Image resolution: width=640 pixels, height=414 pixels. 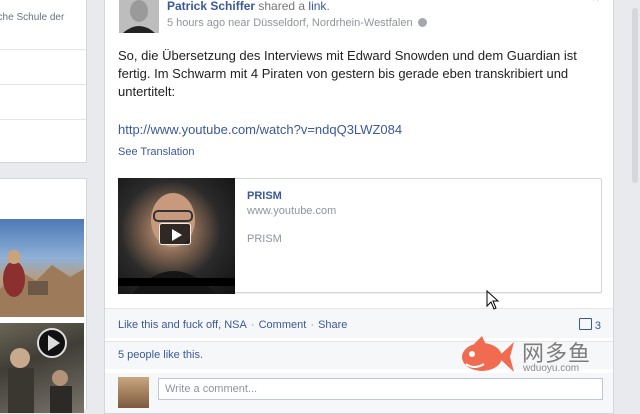 I want to click on scrollbar-thumb, so click(x=635, y=95).